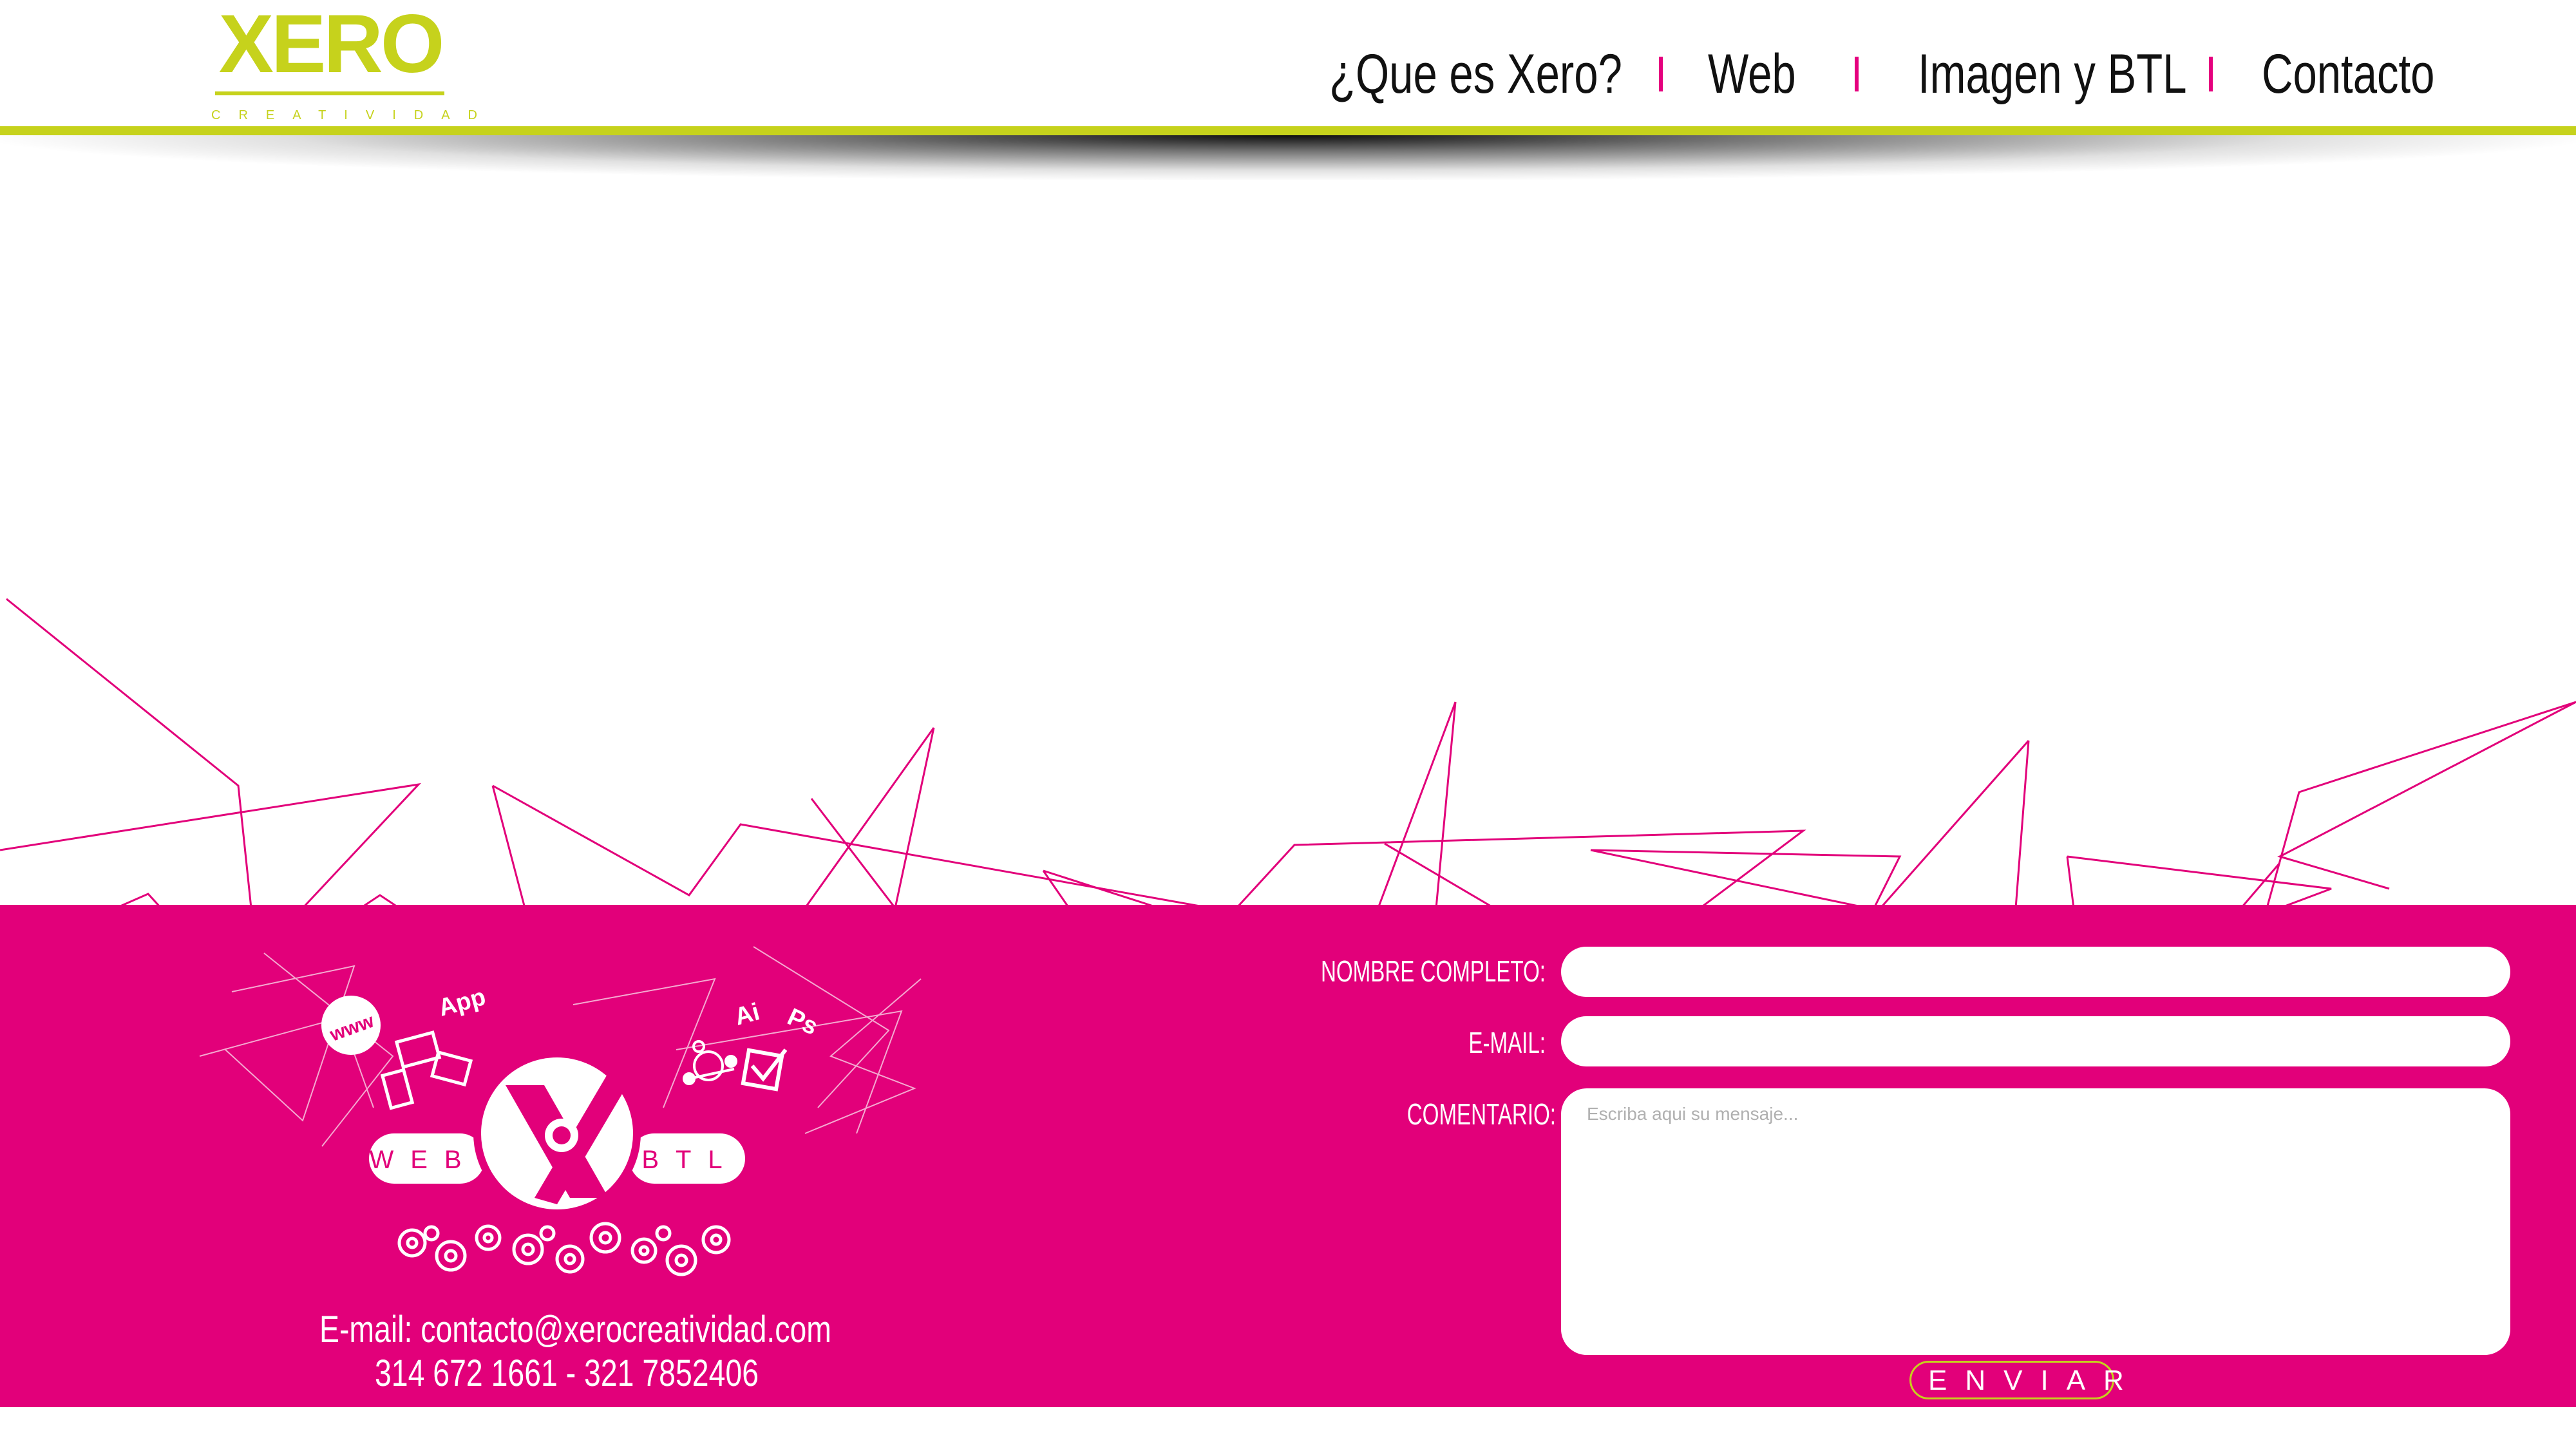 The image size is (2576, 1449). Describe the element at coordinates (690, 1160) in the screenshot. I see `btl-pill-label: BTL` at that location.